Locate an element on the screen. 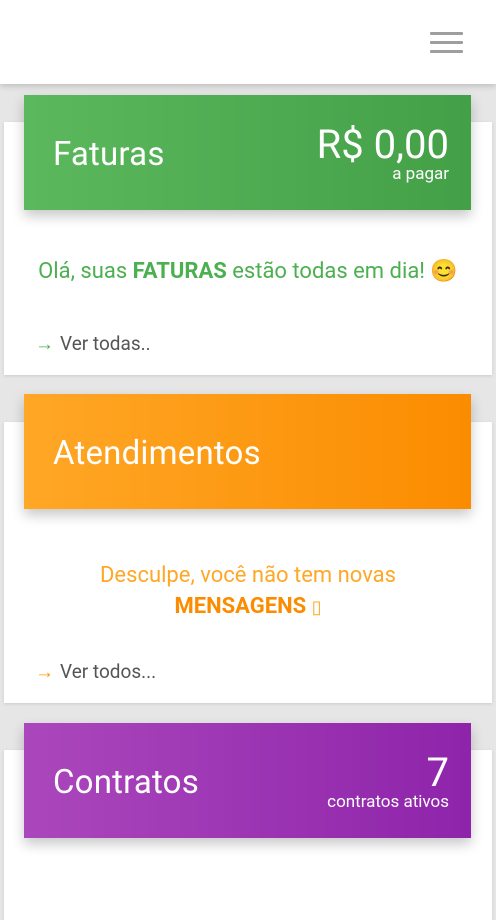 The width and height of the screenshot is (496, 920). smile-icon: 😊 is located at coordinates (444, 271).